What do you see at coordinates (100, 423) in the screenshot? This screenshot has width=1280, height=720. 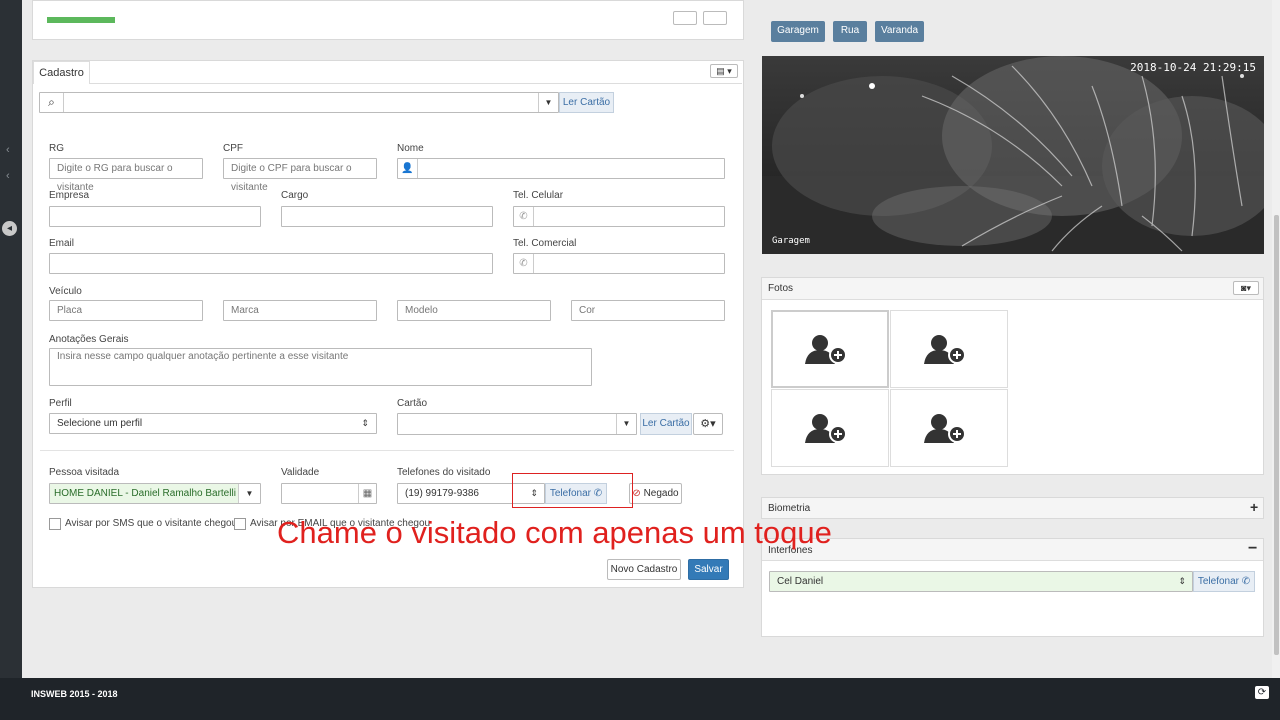 I see `perfil-select-value: Selecione um perfil` at bounding box center [100, 423].